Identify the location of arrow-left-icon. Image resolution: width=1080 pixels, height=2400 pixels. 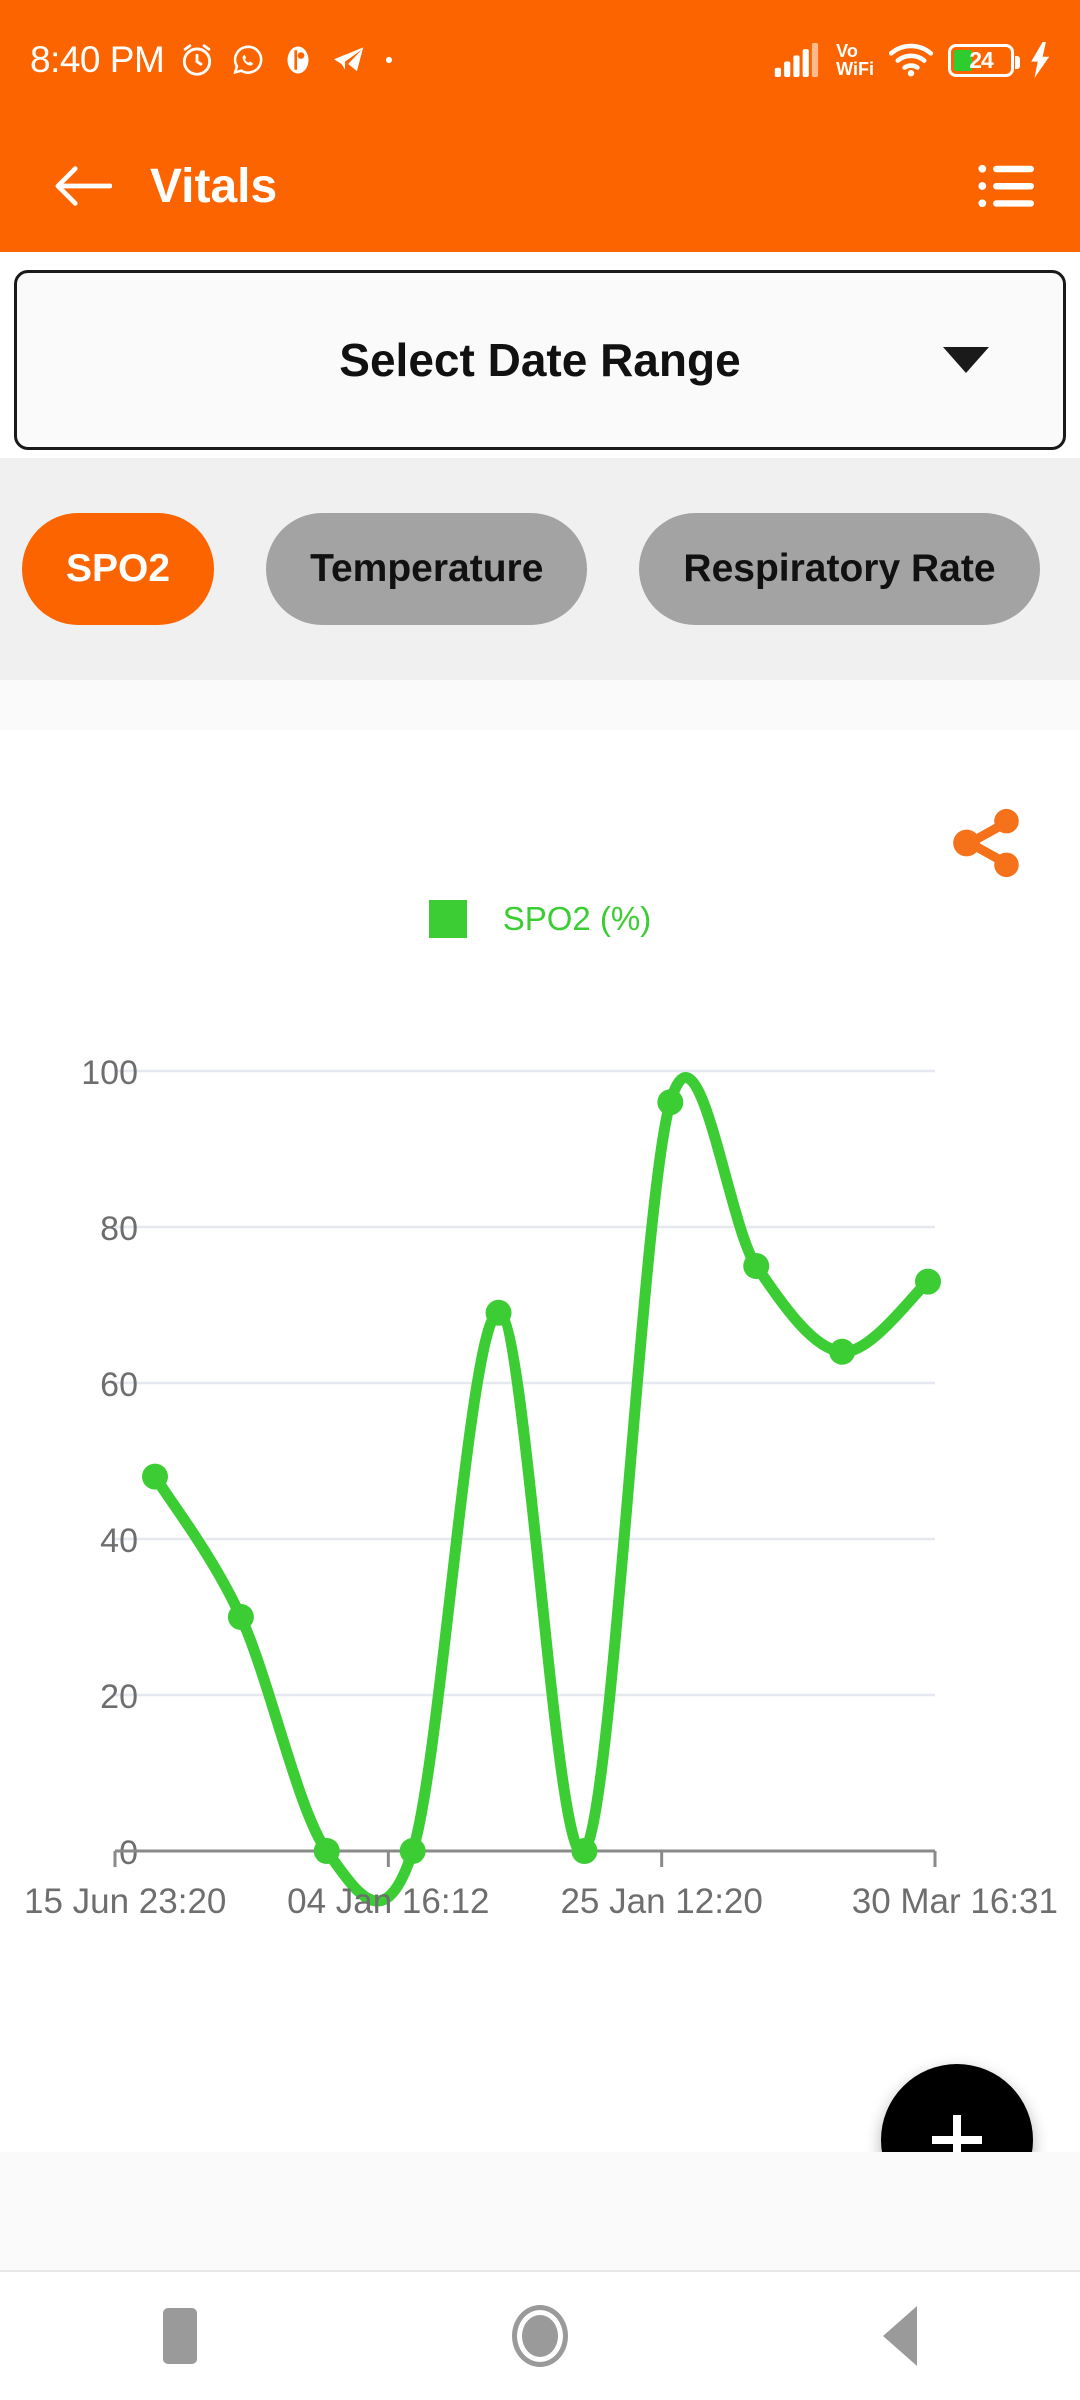
(83, 186).